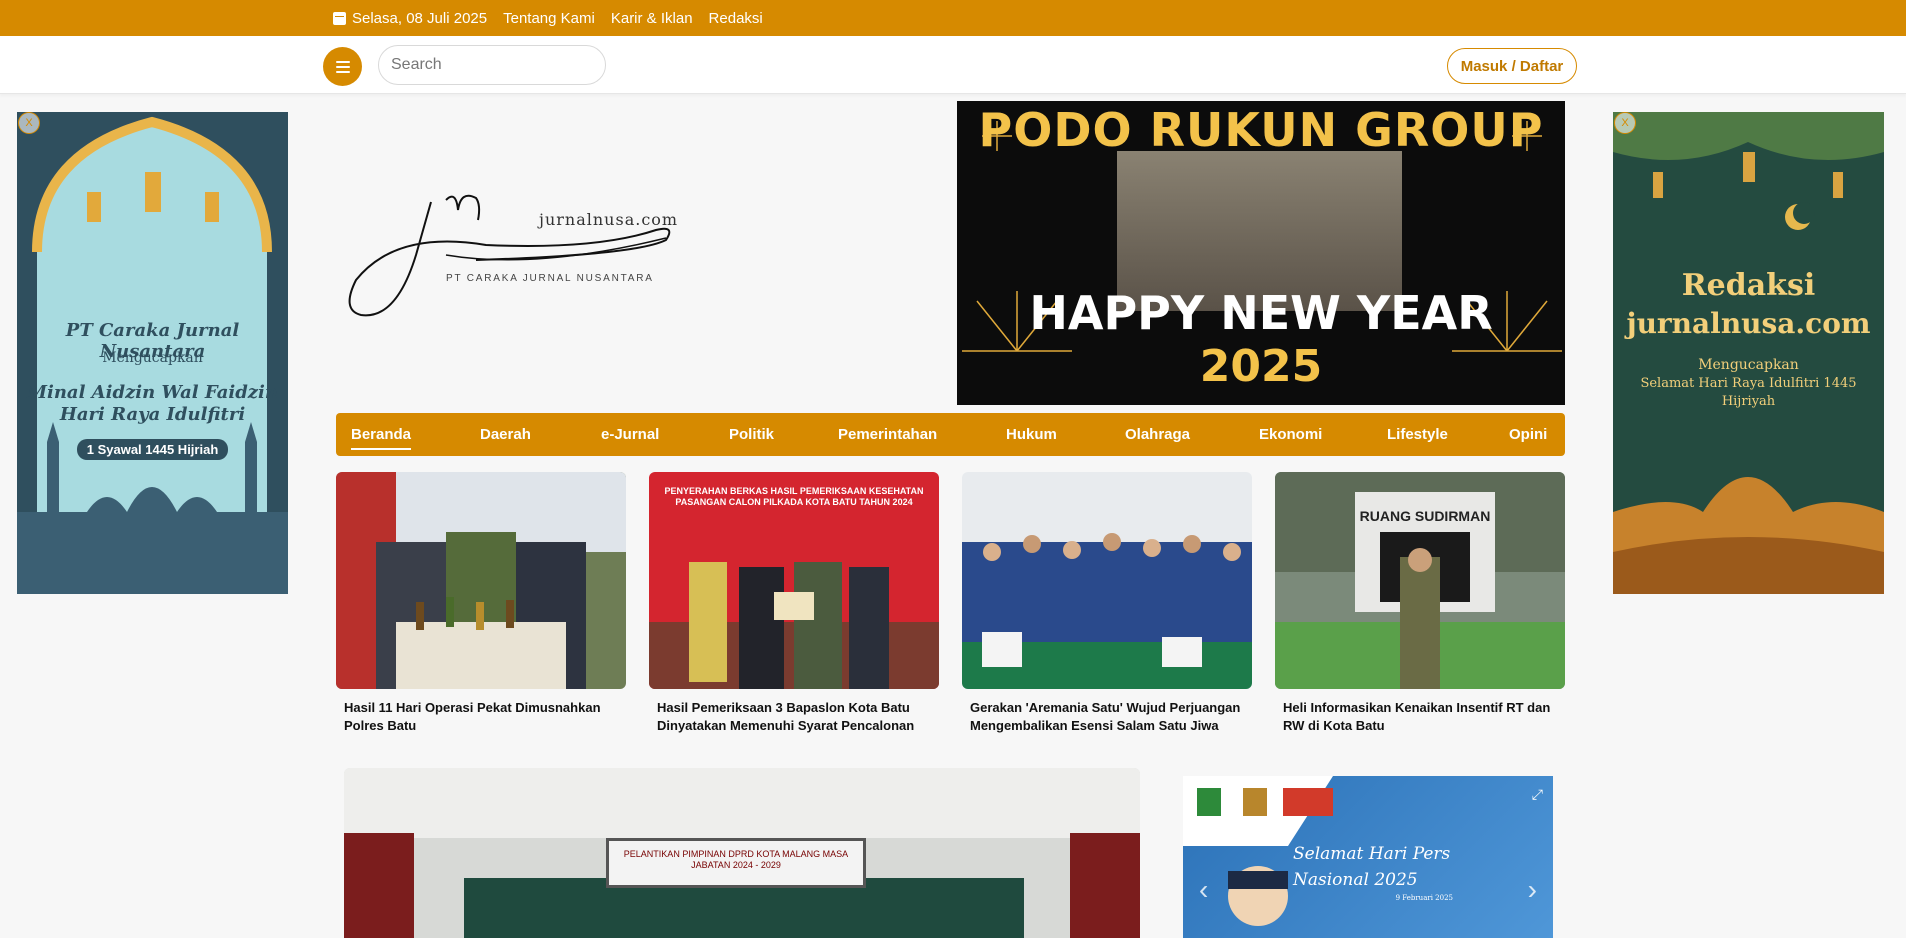  Describe the element at coordinates (1424, 898) in the screenshot. I see `slider-caption-date: 9 Februari 2025` at that location.